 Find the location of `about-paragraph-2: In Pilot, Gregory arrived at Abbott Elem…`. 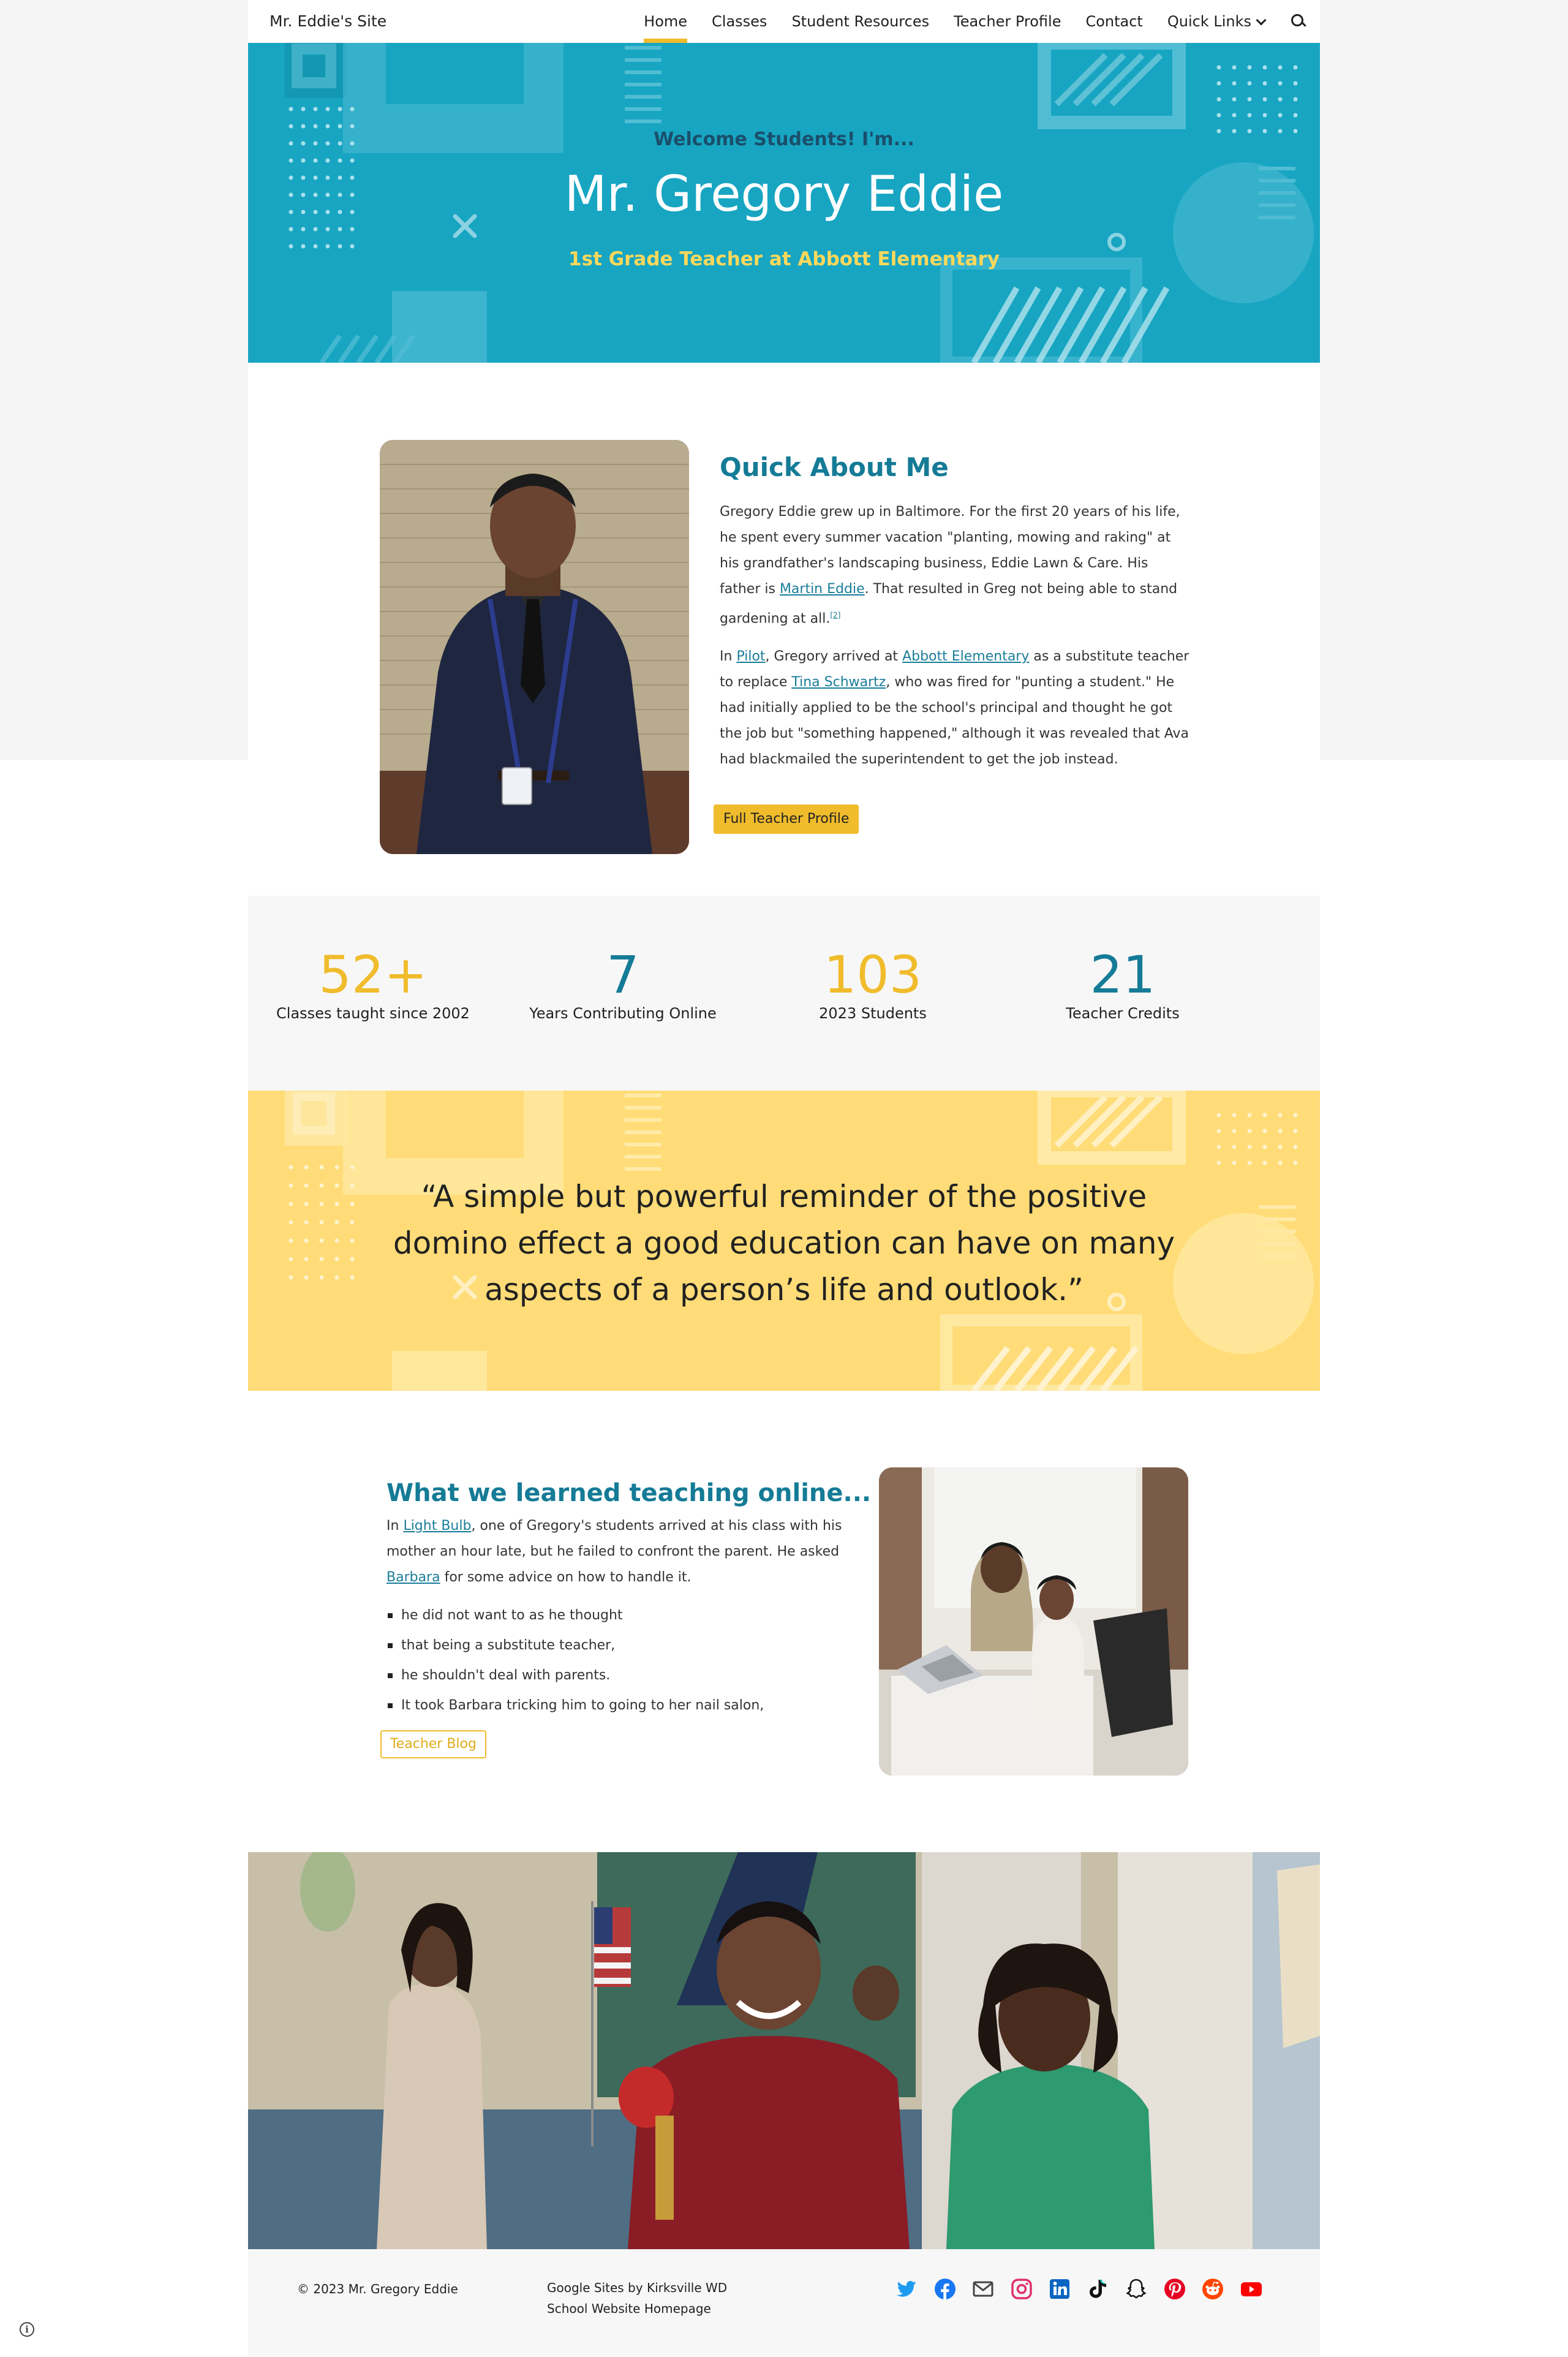

about-paragraph-2: In Pilot, Gregory arrived at Abbott Elem… is located at coordinates (956, 708).